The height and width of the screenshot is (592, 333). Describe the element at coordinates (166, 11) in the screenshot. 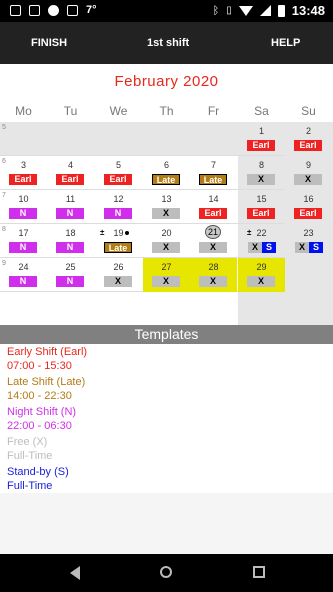

I see `status-bar: 7° ᛒ ▯ 13:48` at that location.